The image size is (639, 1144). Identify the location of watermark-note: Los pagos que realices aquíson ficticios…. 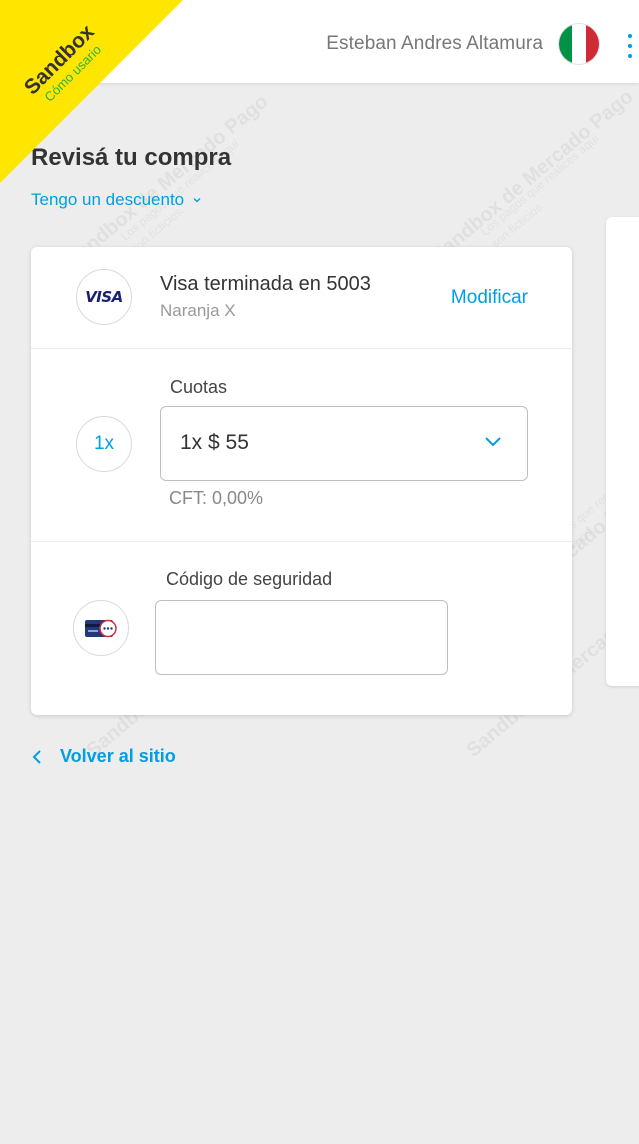
(539, 191).